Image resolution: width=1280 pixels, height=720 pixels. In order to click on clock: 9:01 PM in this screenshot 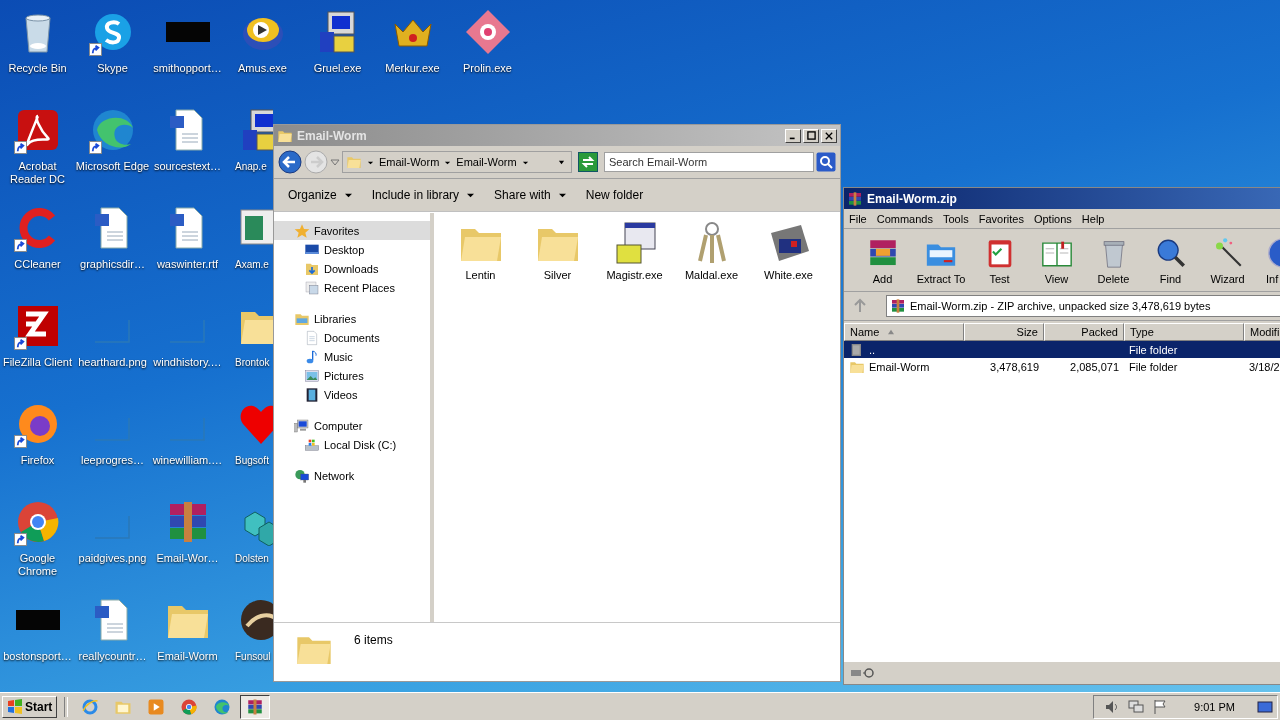, I will do `click(1214, 706)`.